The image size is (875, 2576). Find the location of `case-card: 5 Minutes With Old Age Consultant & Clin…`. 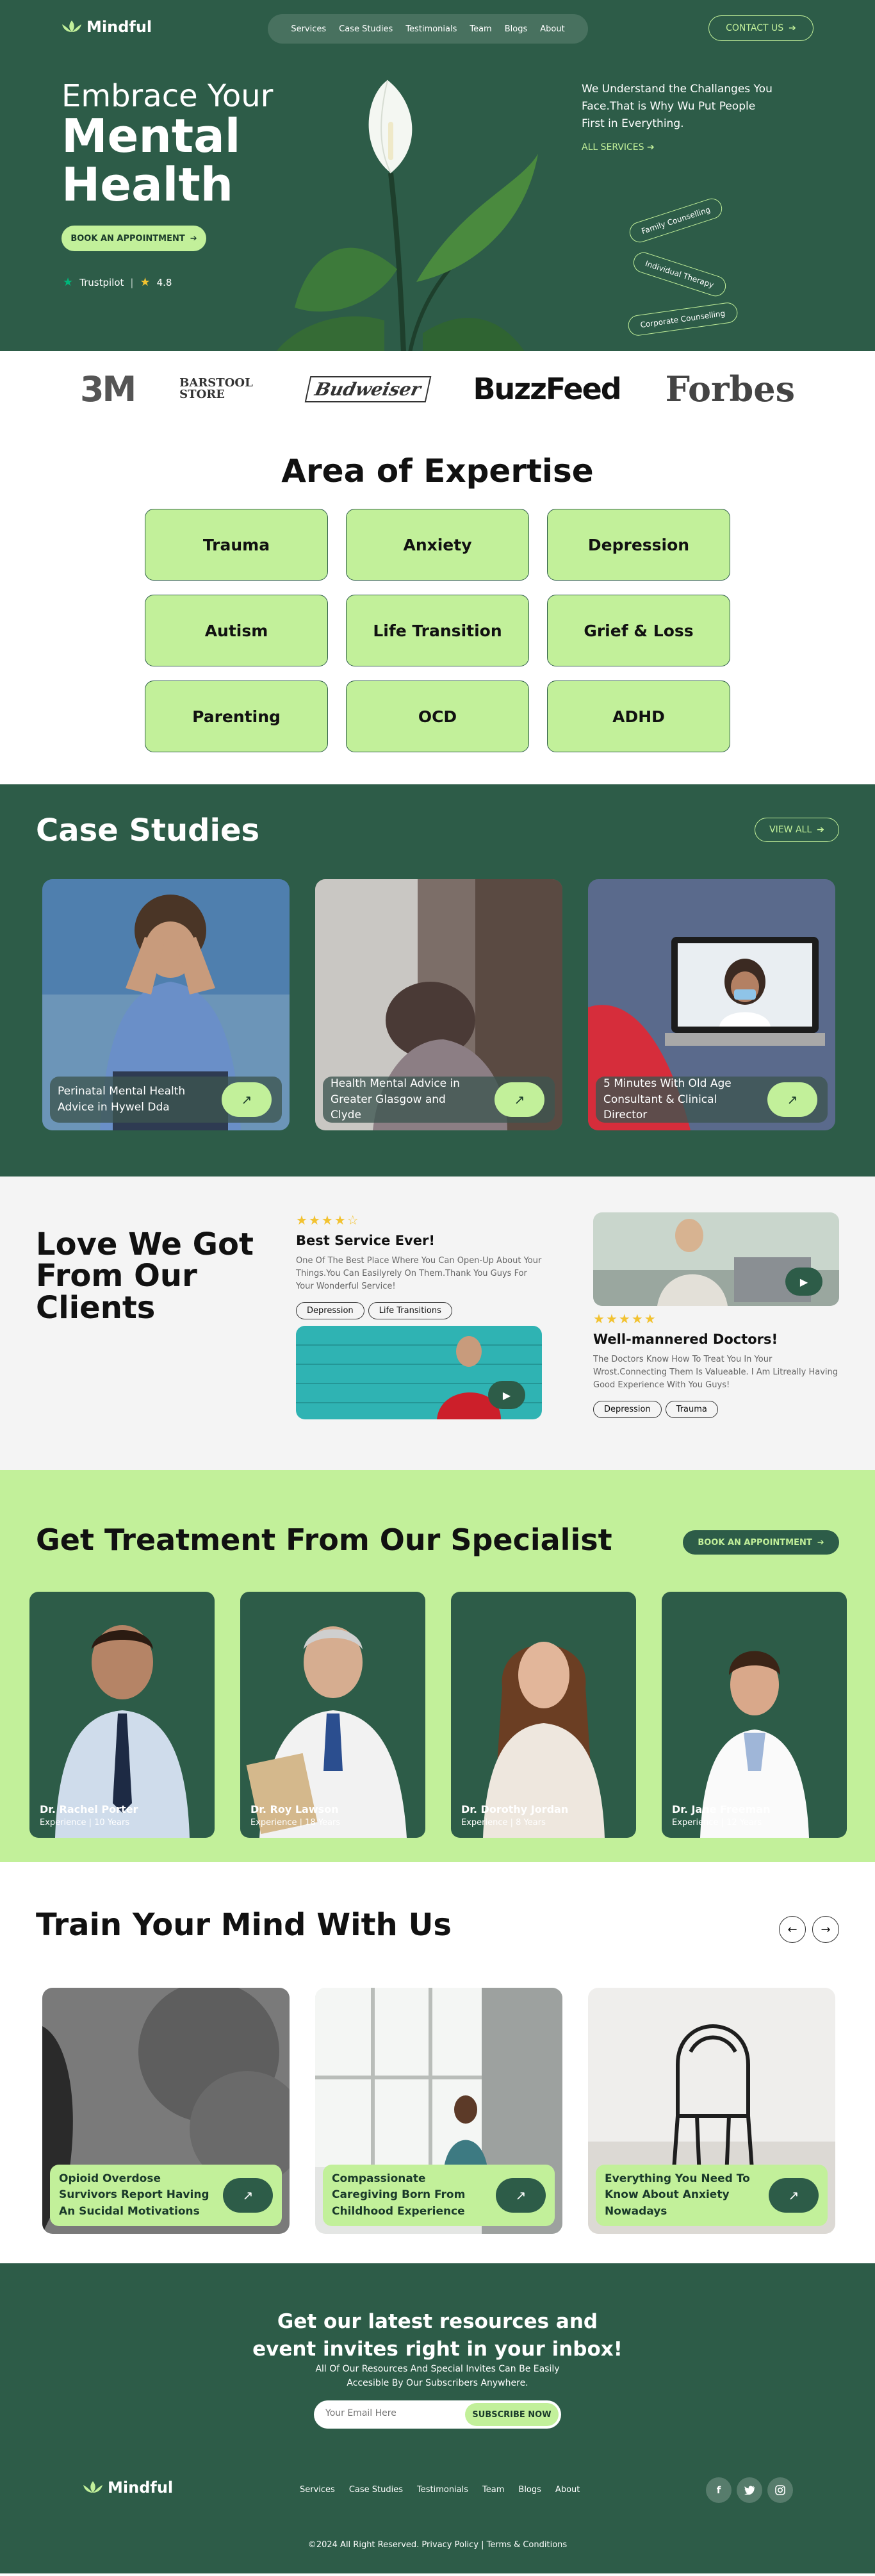

case-card: 5 Minutes With Old Age Consultant & Clin… is located at coordinates (711, 1004).